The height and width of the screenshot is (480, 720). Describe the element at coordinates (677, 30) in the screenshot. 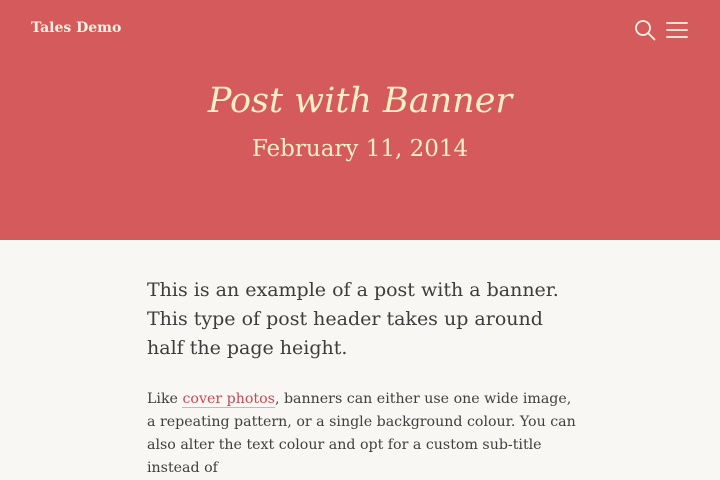

I see `menu-icon` at that location.